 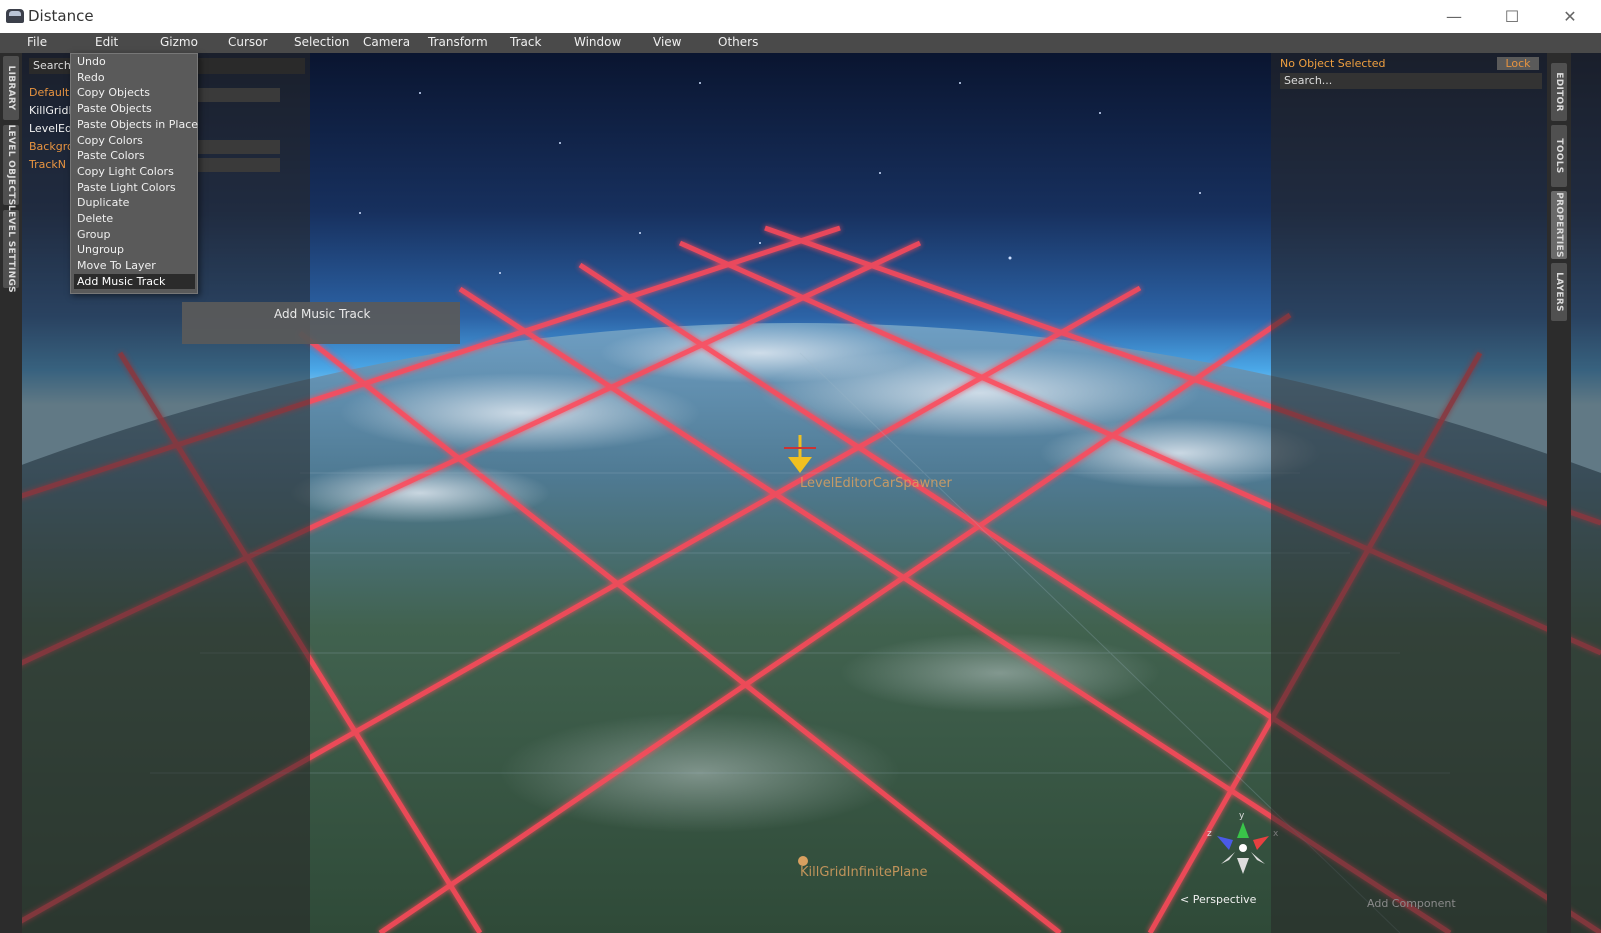 I want to click on tab-tools-label: TOOLS, so click(x=1559, y=156).